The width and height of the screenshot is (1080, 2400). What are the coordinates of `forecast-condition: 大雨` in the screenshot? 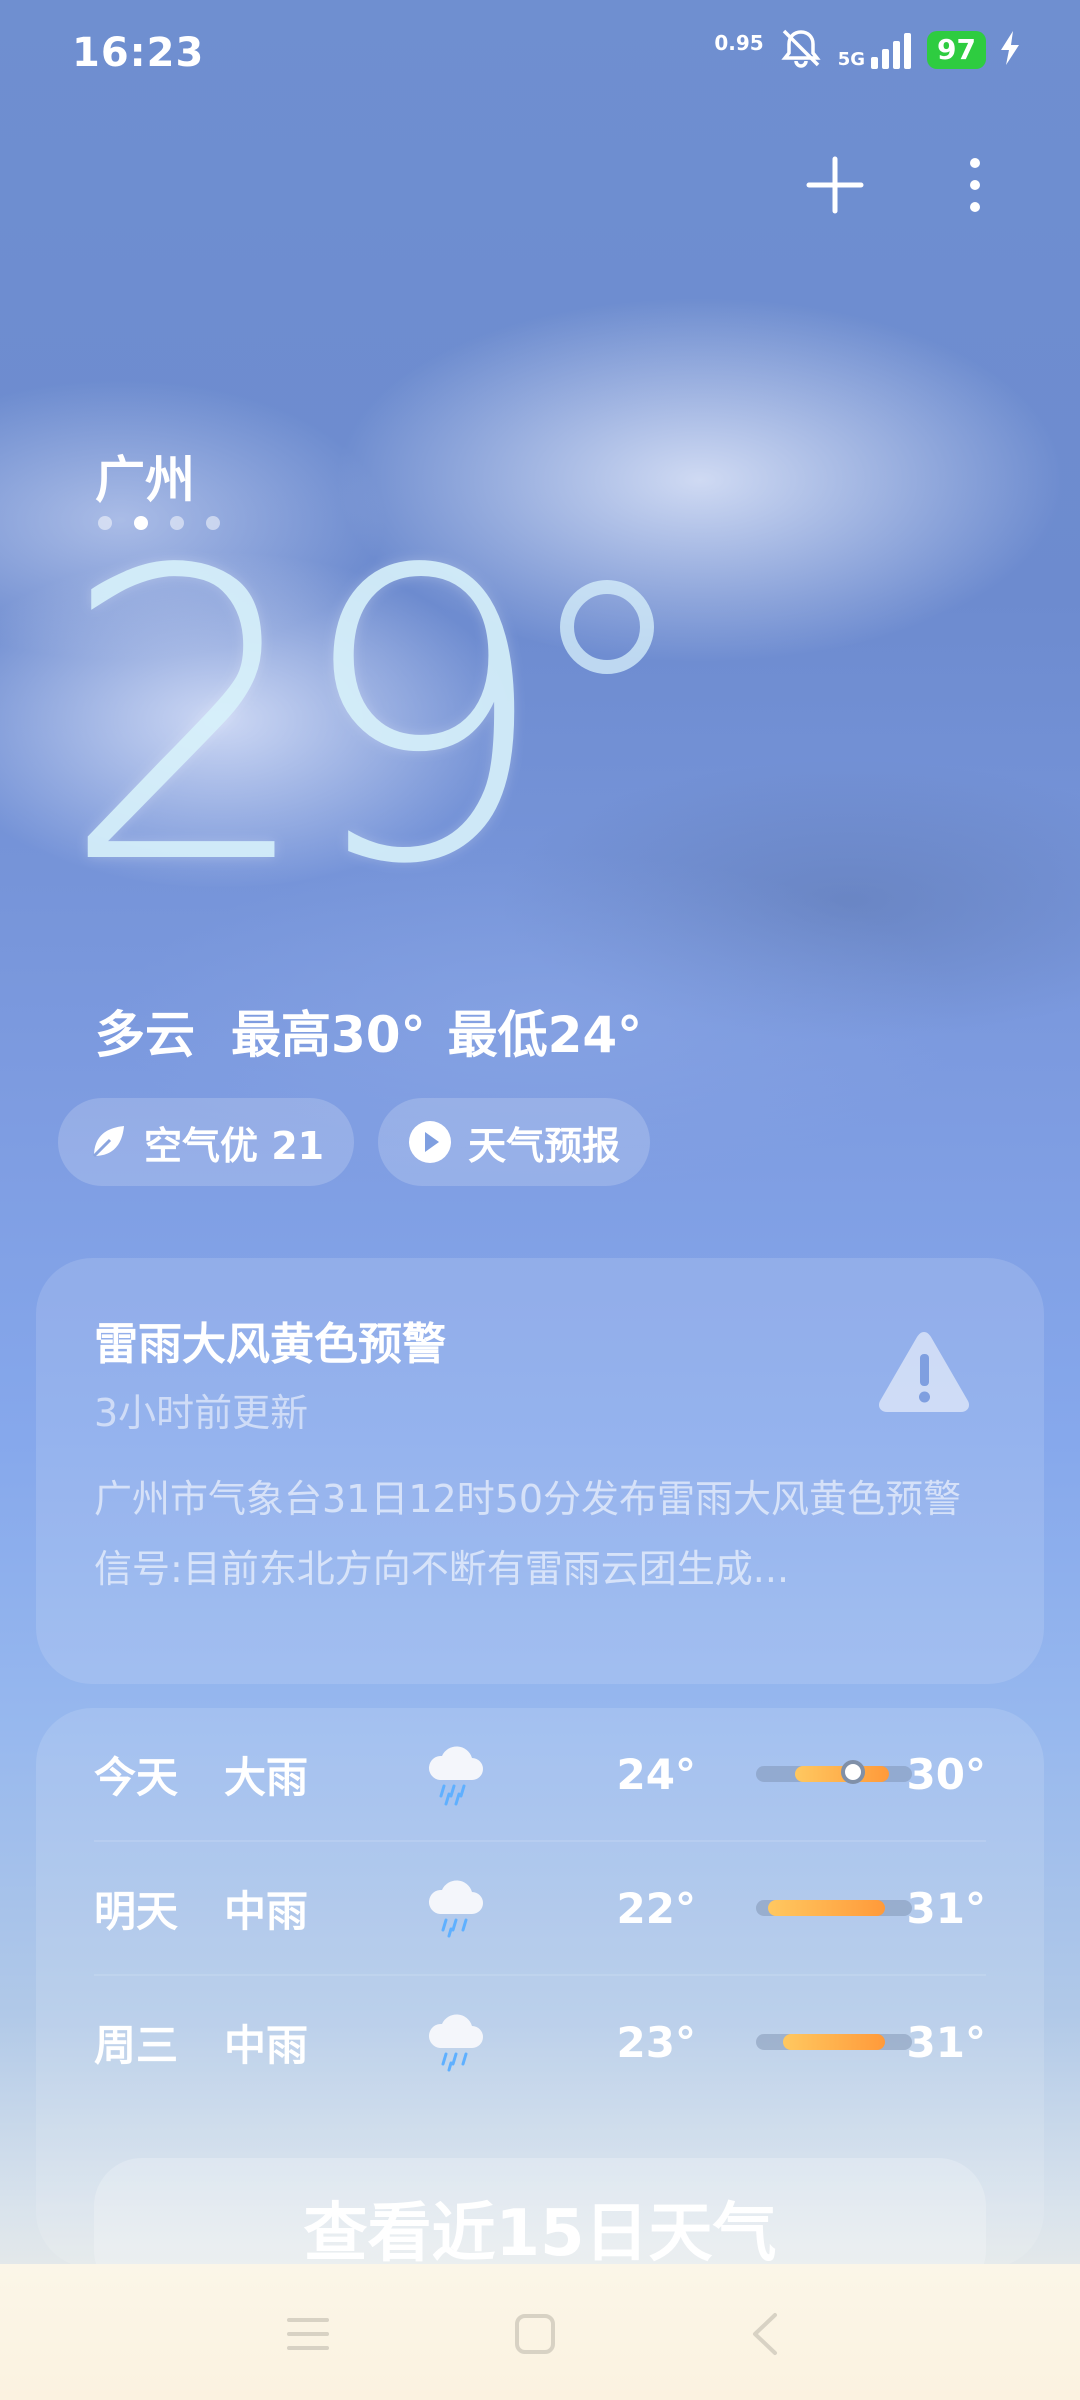 It's located at (266, 1777).